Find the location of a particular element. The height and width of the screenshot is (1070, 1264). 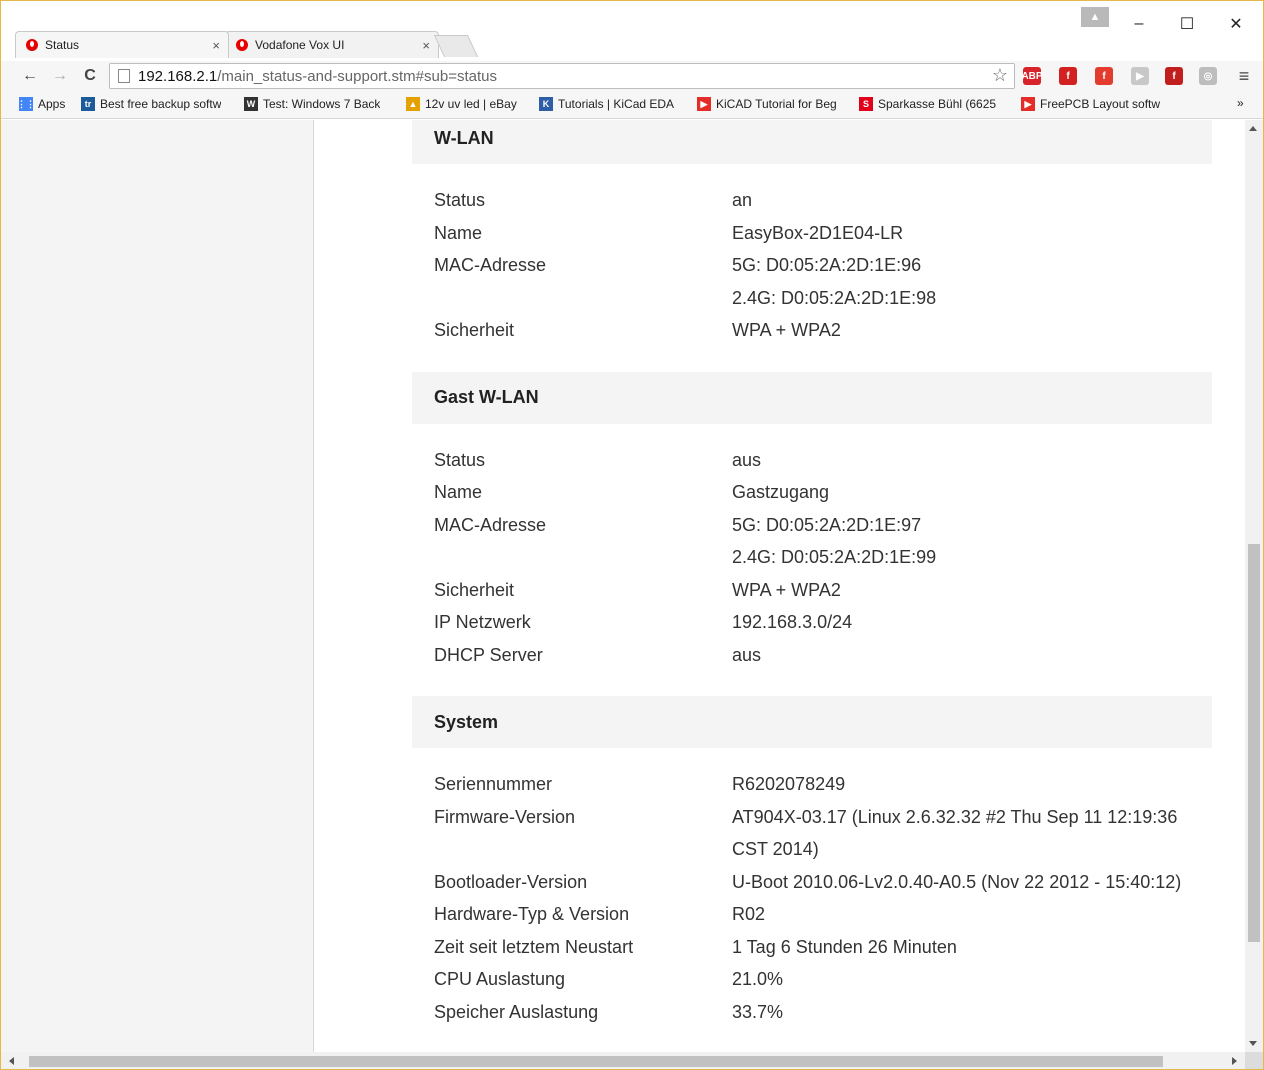

profile-icon: ▲ is located at coordinates (1095, 17).